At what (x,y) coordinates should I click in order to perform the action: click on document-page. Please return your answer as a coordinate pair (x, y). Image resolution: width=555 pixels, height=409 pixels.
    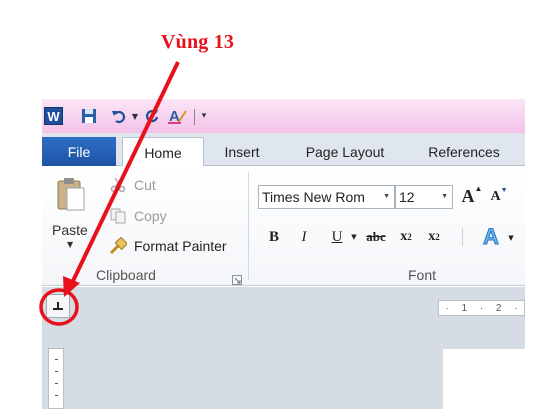
    Looking at the image, I should click on (484, 379).